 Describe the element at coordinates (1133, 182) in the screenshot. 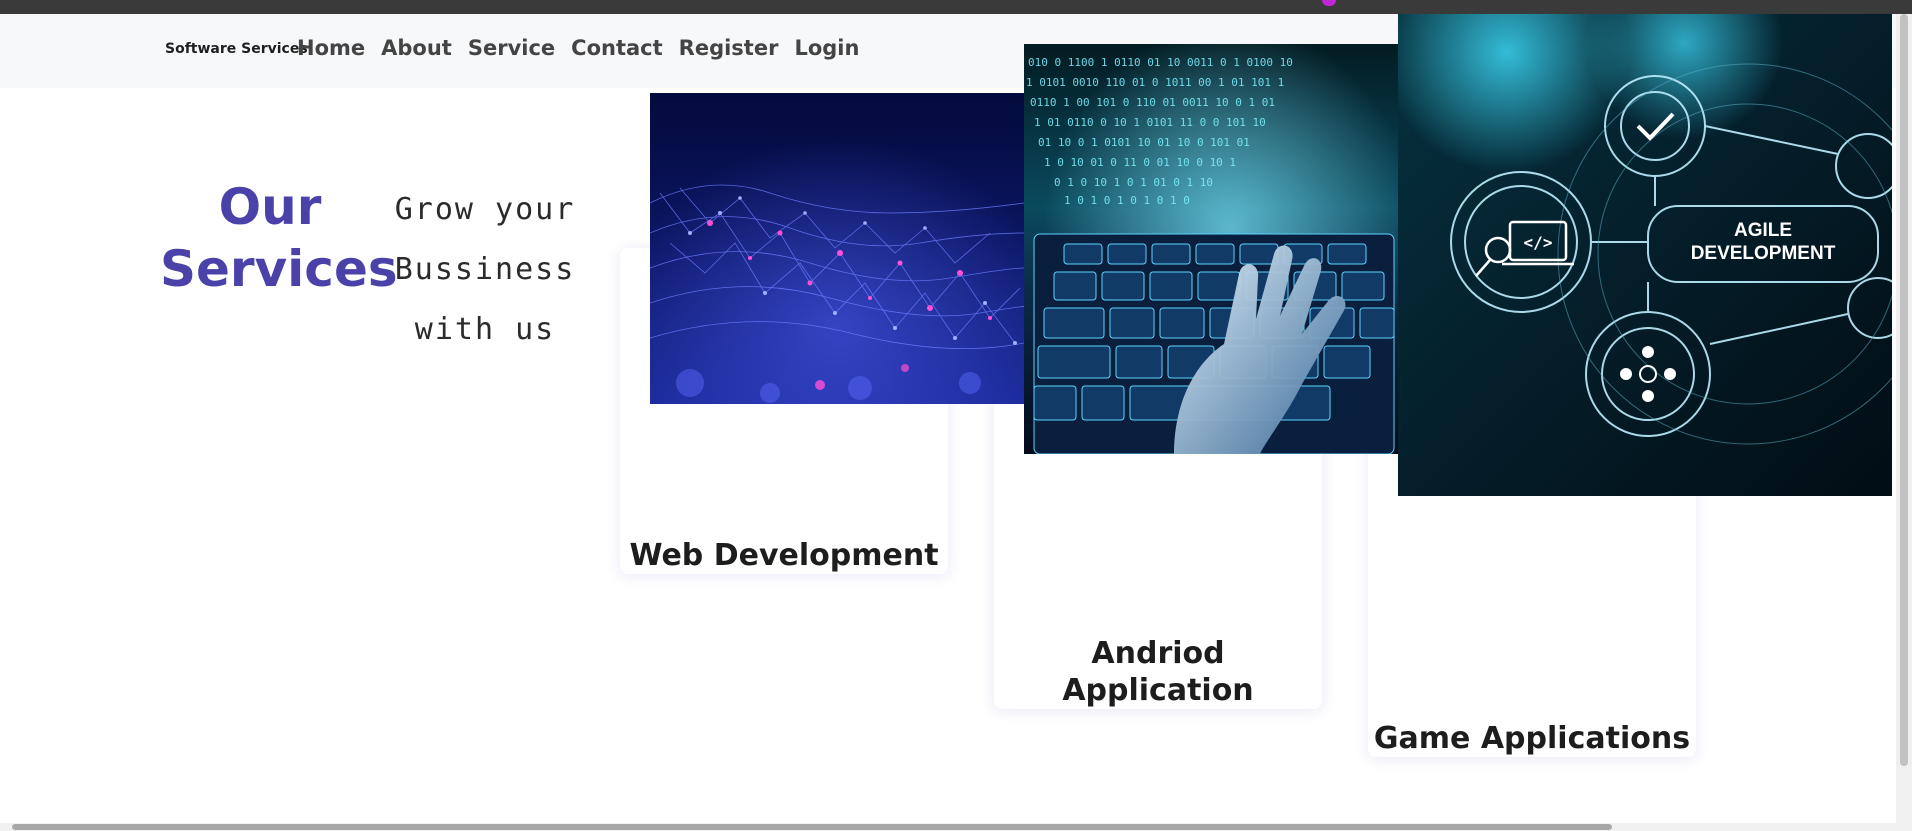

I see `svg-text: 0 1 0 10 1 0 1 01 0 1 10` at that location.